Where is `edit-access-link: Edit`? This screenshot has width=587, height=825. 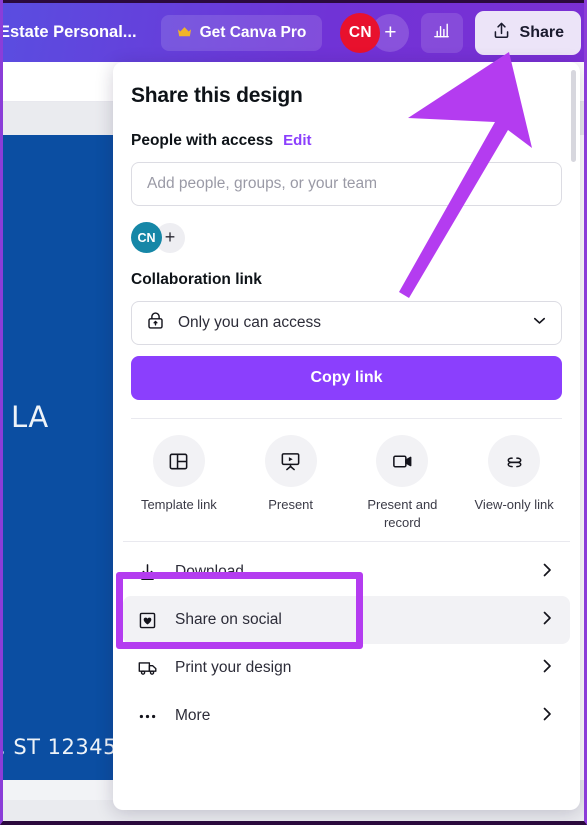
edit-access-link: Edit is located at coordinates (297, 140).